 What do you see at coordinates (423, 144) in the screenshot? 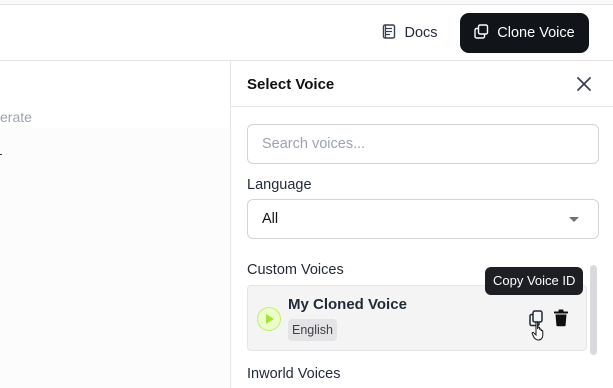
I see `search-input` at bounding box center [423, 144].